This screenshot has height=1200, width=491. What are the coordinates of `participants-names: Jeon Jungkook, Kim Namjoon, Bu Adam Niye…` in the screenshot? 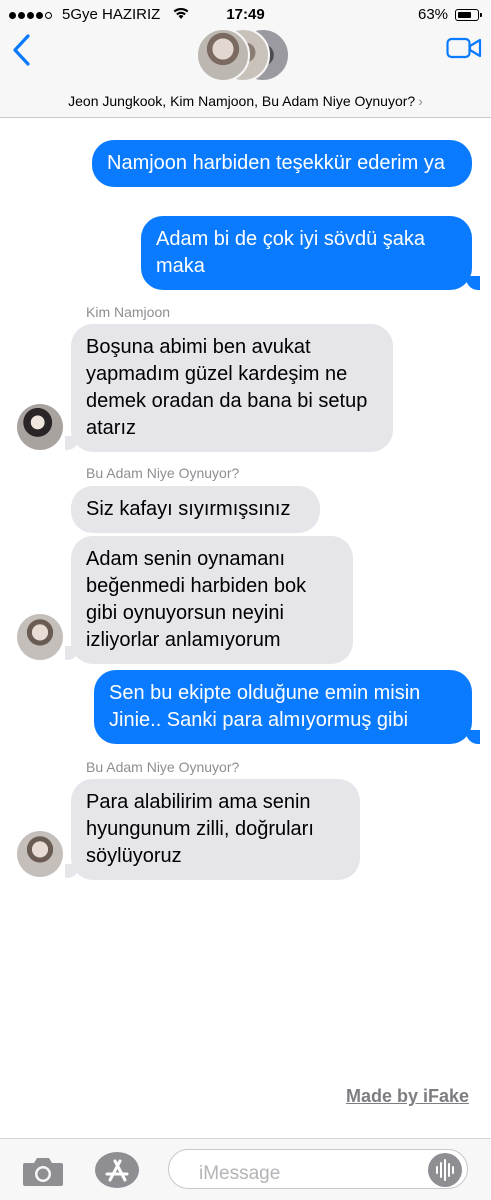 It's located at (242, 101).